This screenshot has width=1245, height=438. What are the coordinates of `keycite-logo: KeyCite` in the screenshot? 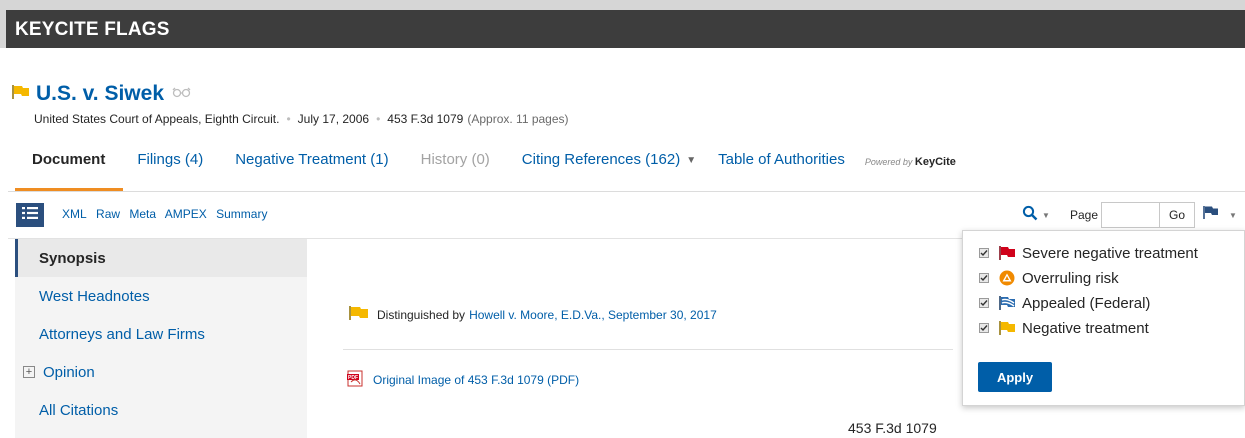 It's located at (935, 162).